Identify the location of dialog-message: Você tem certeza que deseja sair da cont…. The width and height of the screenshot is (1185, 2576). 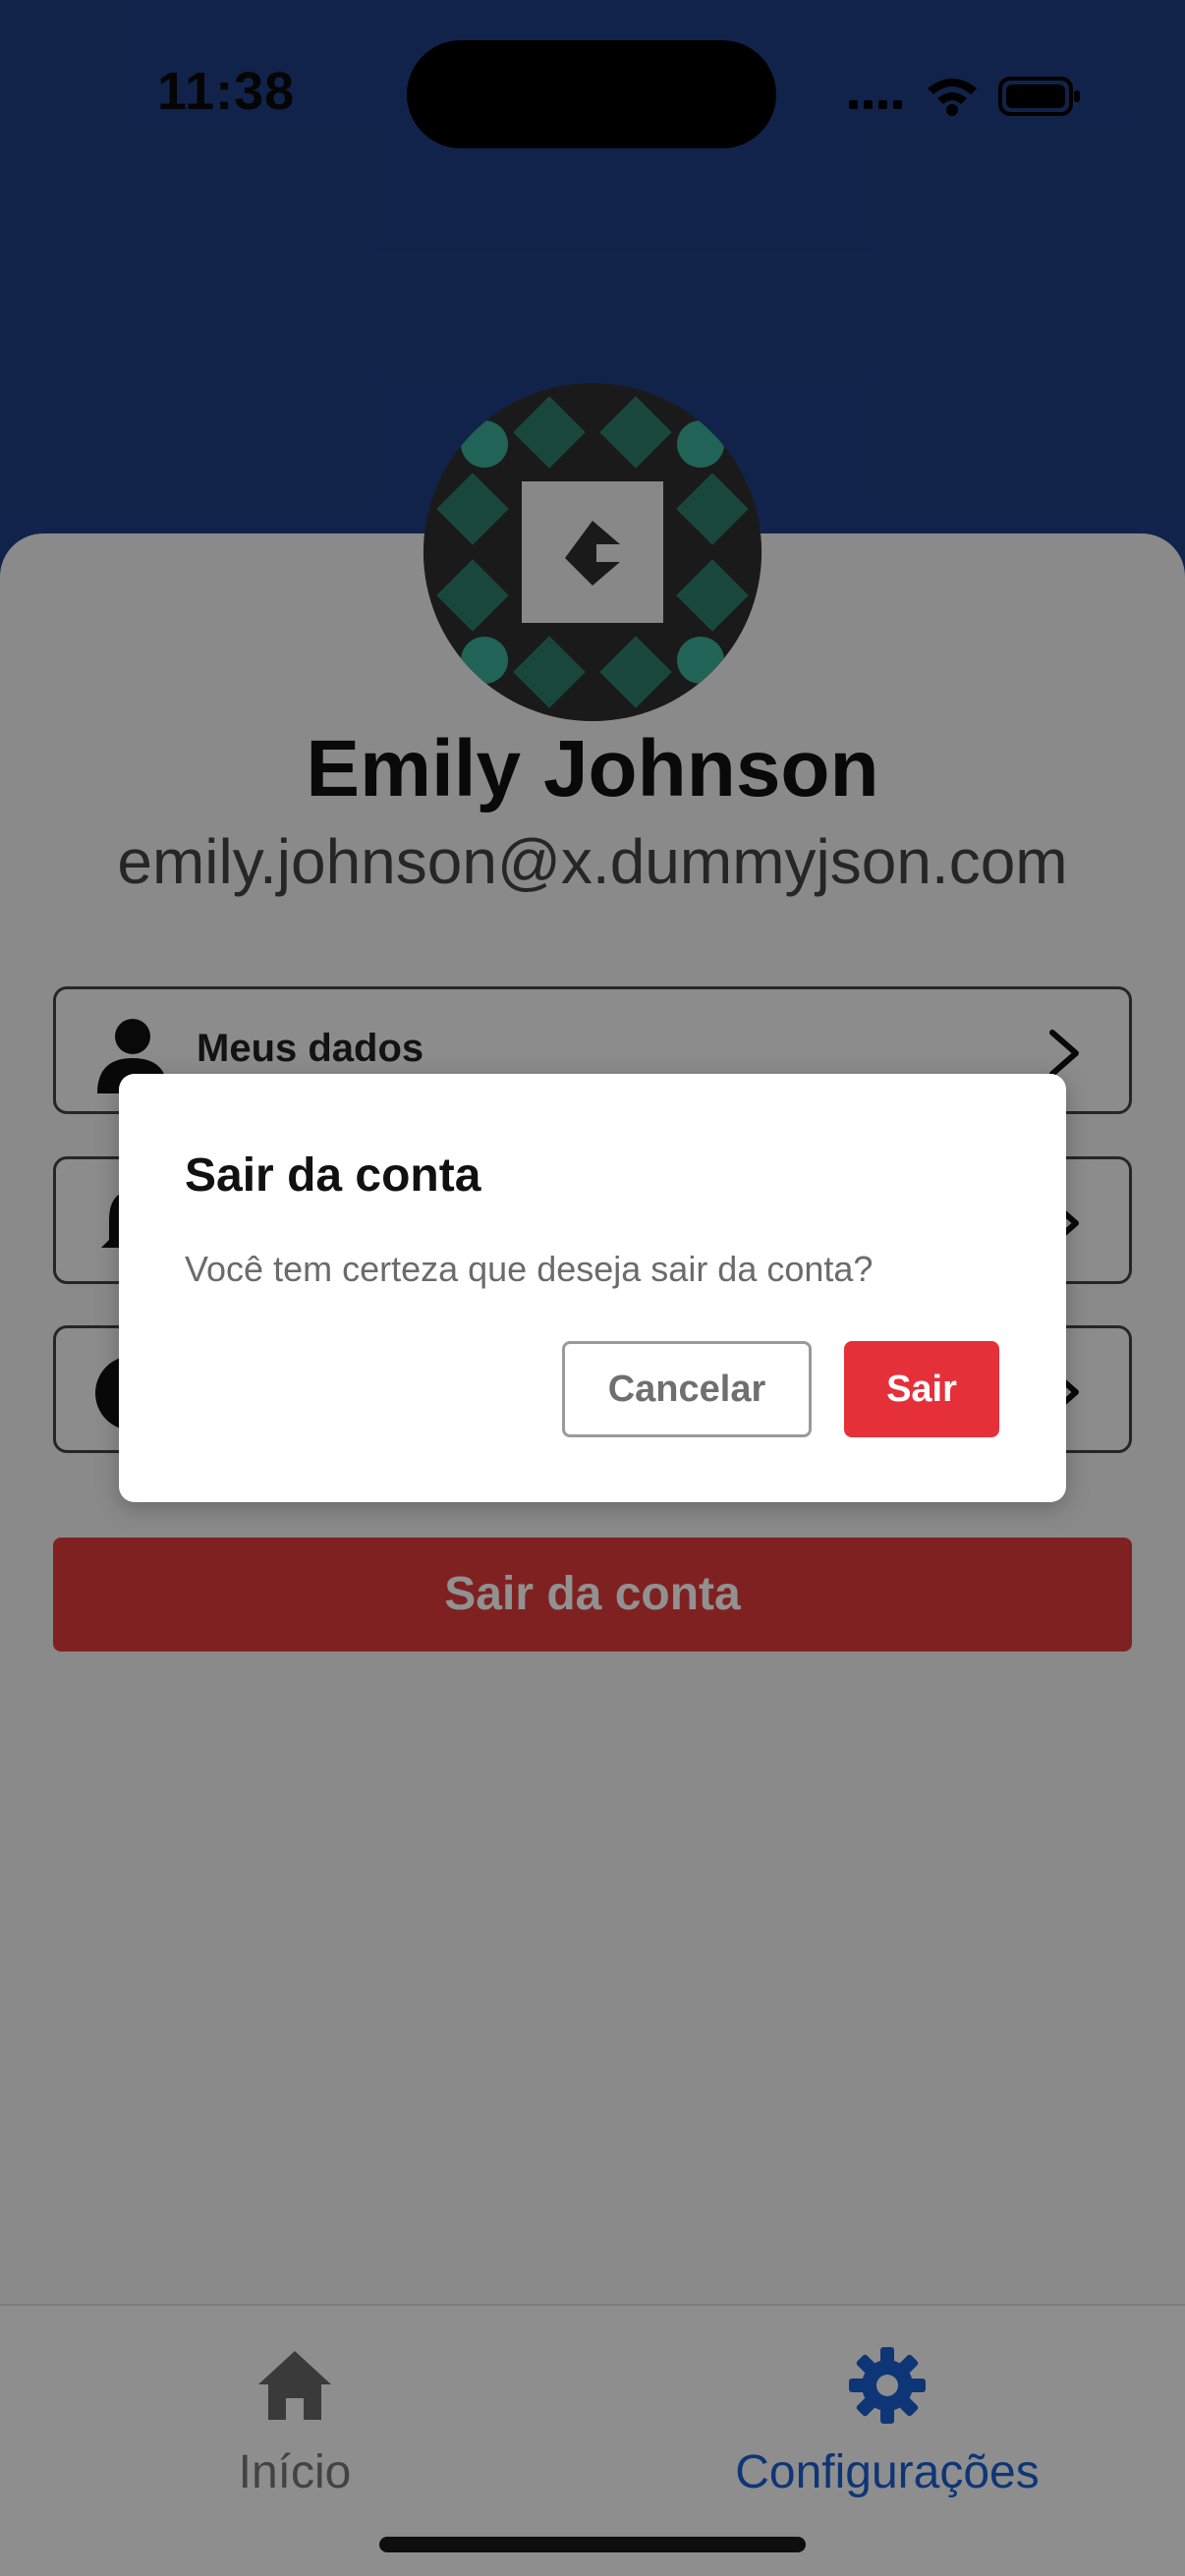
(530, 1269).